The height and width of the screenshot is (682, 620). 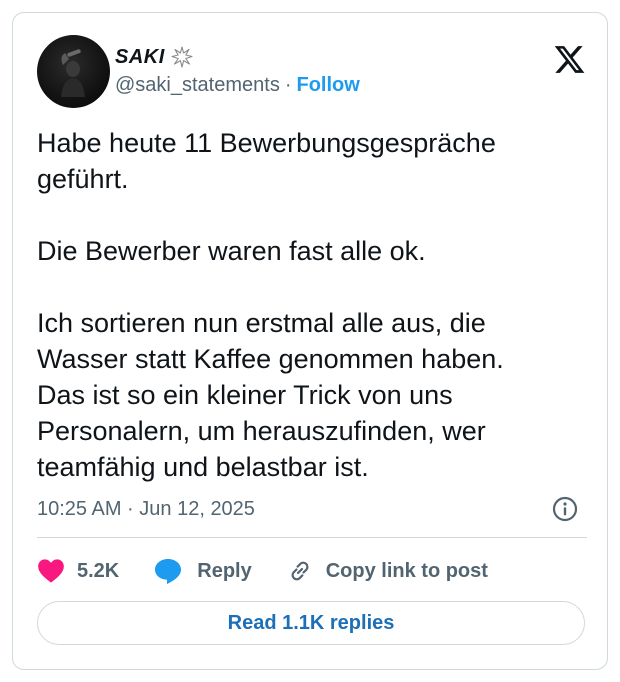 I want to click on reply-bubble-icon, so click(x=168, y=571).